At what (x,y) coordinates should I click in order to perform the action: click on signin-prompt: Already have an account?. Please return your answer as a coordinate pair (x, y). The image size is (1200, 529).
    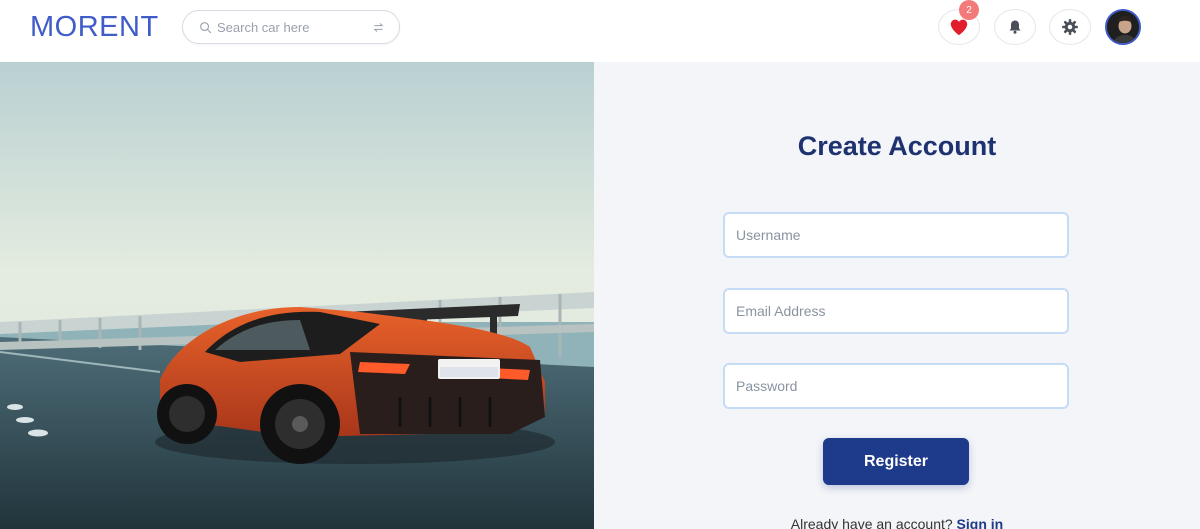
    Looking at the image, I should click on (871, 522).